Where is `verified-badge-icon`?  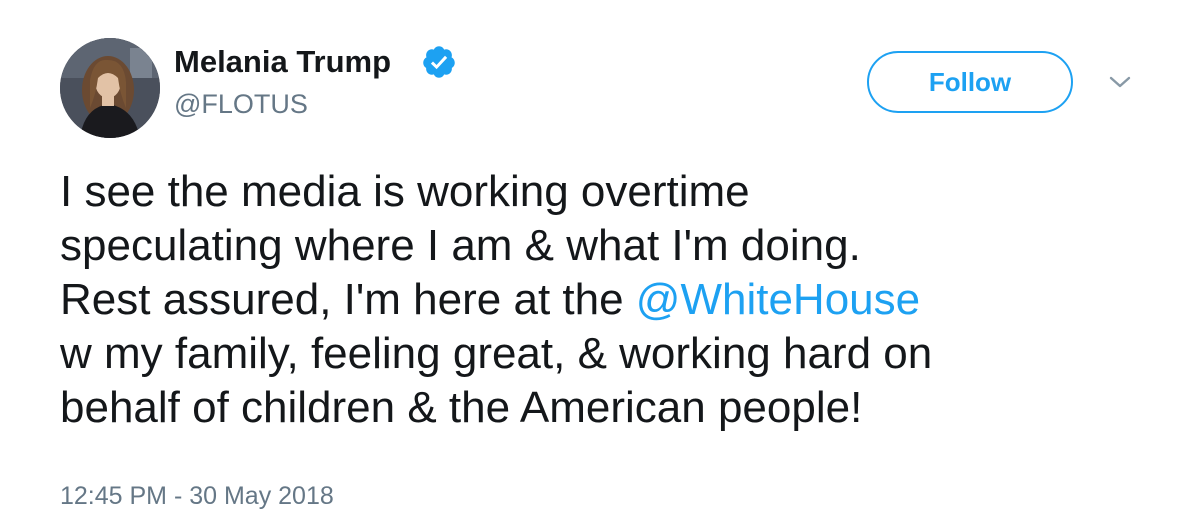 verified-badge-icon is located at coordinates (439, 62).